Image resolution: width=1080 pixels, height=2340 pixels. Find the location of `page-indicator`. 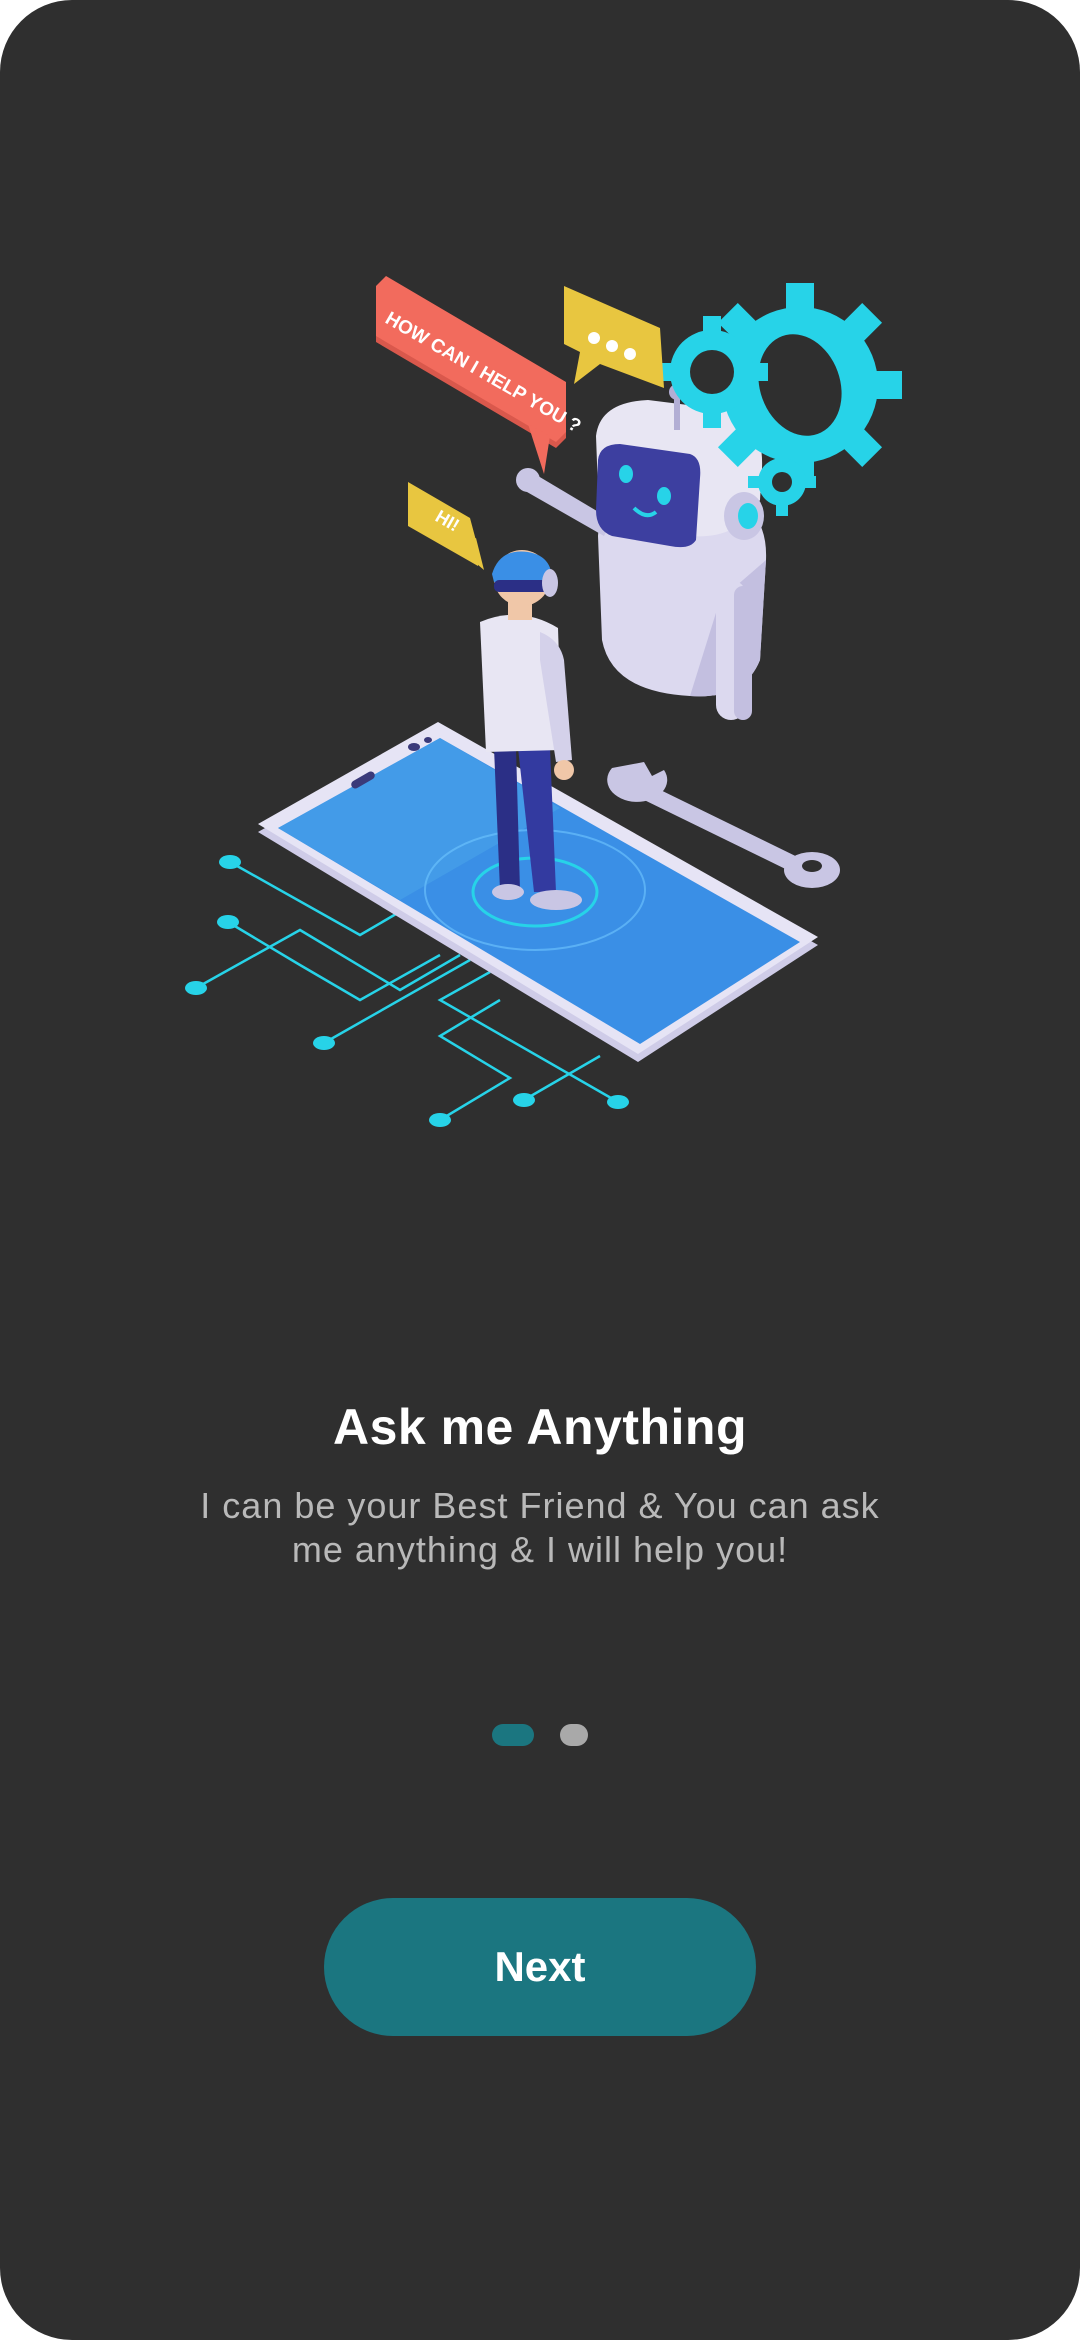

page-indicator is located at coordinates (540, 1735).